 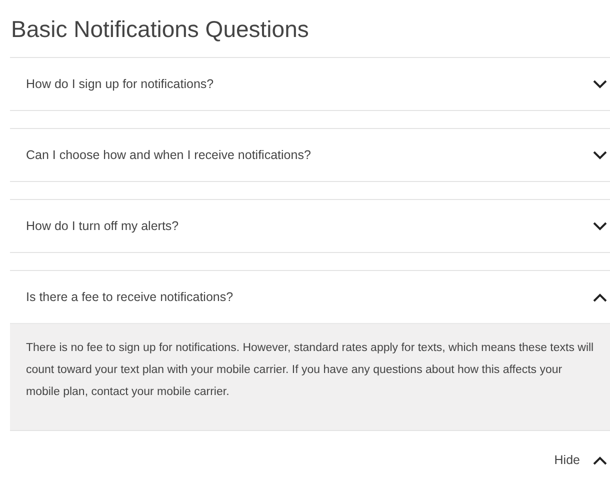 What do you see at coordinates (130, 297) in the screenshot?
I see `question-text: Is there a fee to receive notifications?` at bounding box center [130, 297].